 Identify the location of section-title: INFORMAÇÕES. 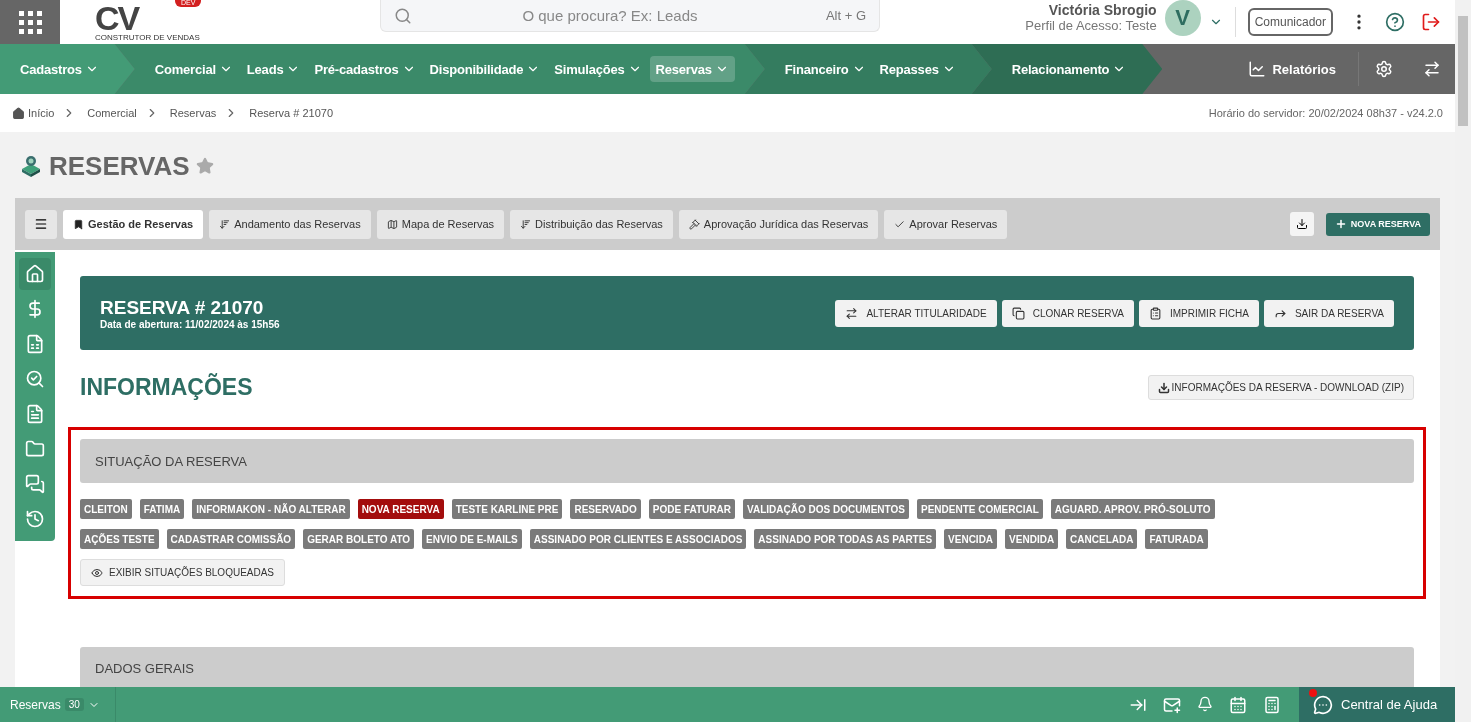
(166, 387).